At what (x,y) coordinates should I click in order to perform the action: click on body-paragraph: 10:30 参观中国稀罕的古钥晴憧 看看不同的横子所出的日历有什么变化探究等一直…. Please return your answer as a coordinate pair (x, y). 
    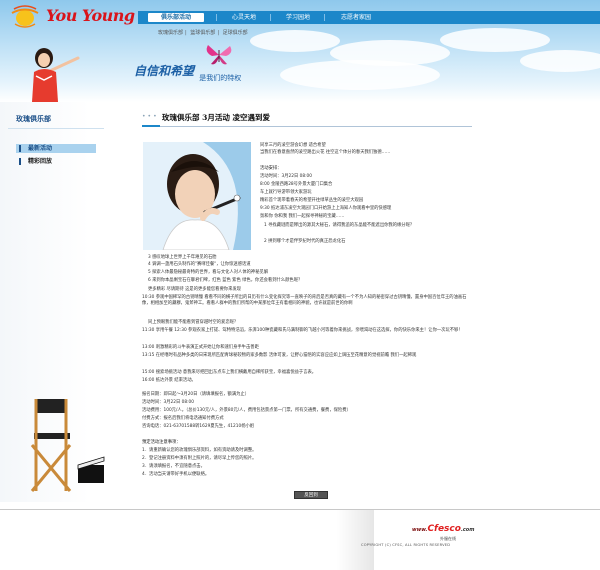
    Looking at the image, I should click on (304, 300).